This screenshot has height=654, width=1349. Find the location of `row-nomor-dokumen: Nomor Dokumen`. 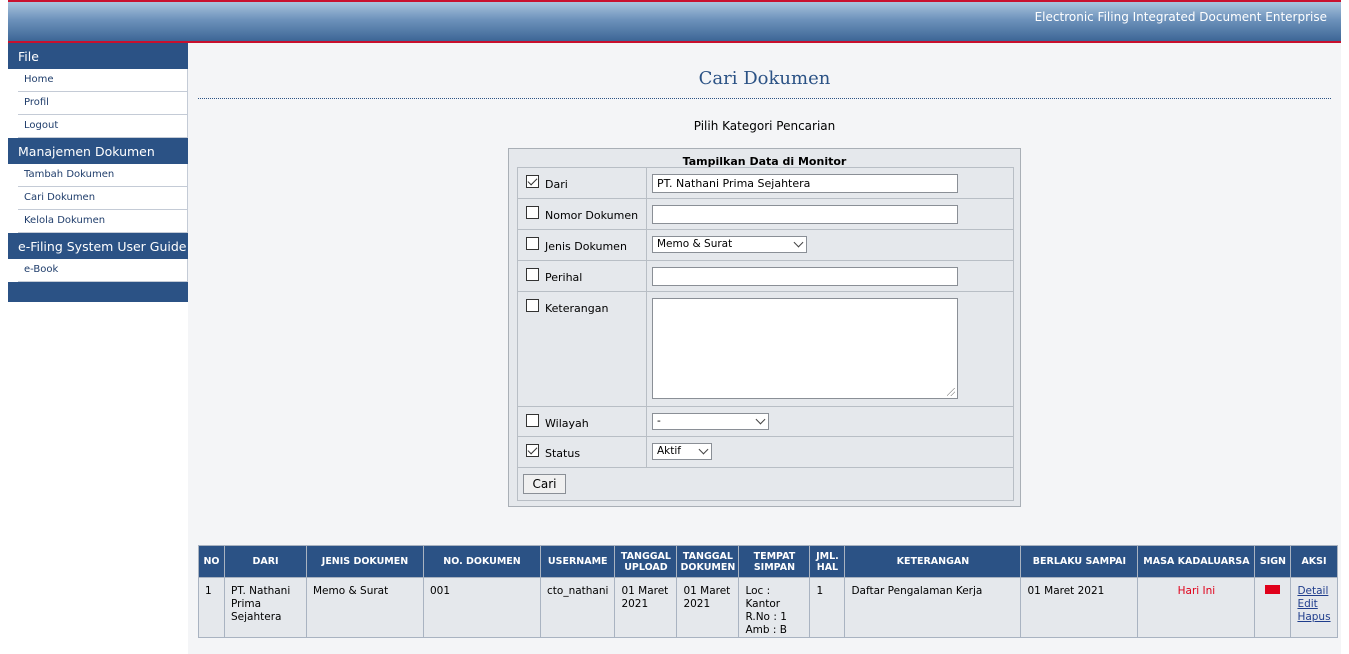

row-nomor-dokumen: Nomor Dokumen is located at coordinates (765, 213).